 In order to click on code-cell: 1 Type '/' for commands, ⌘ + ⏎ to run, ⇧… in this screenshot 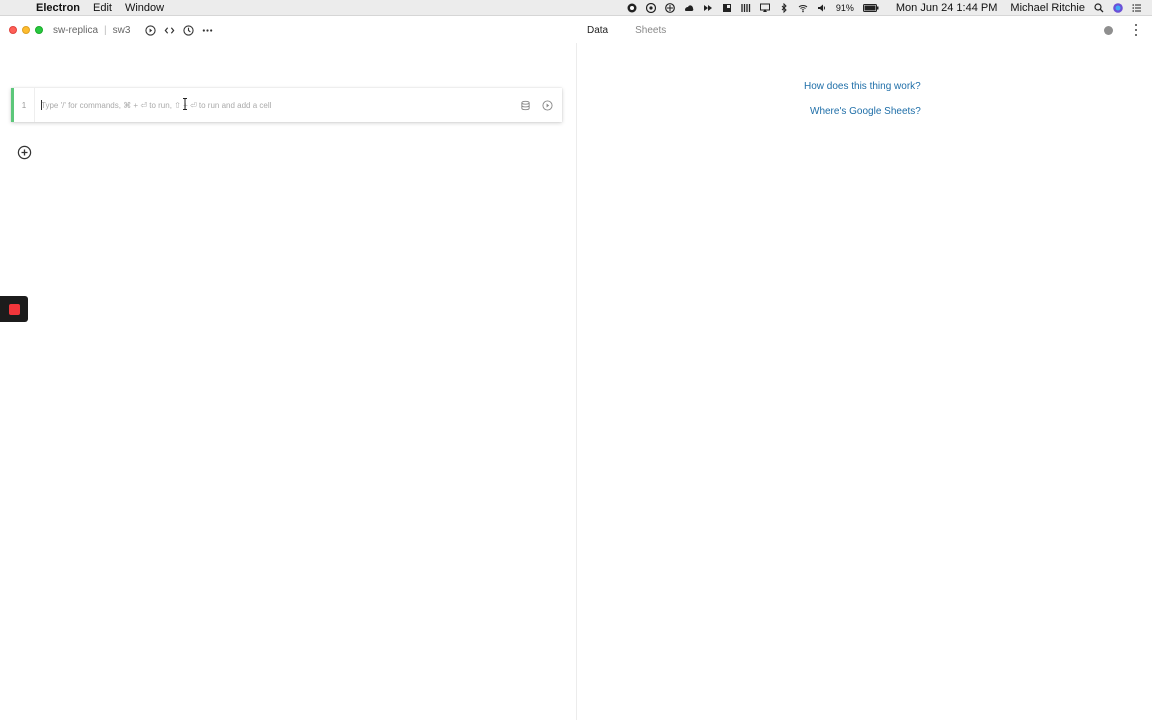, I will do `click(286, 105)`.